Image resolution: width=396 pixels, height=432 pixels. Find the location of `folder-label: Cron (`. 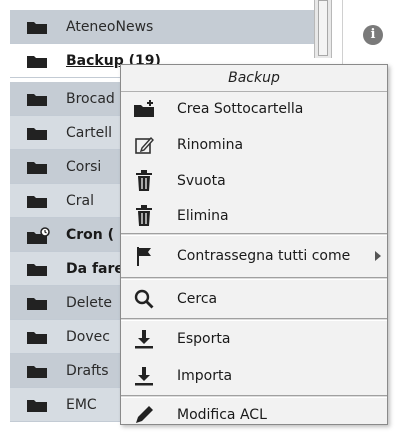

folder-label: Cron ( is located at coordinates (90, 234).